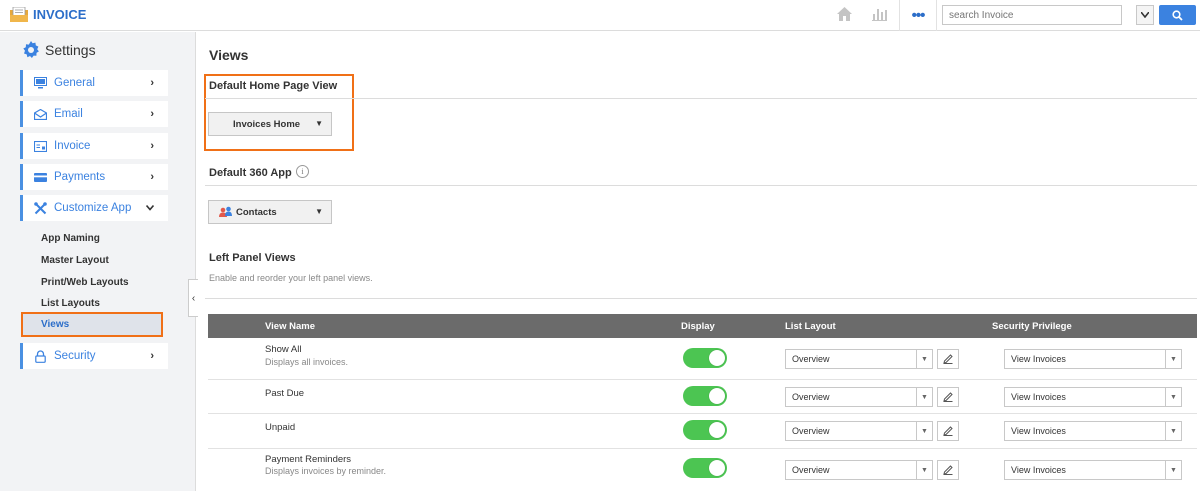 The image size is (1200, 491). What do you see at coordinates (283, 349) in the screenshot?
I see `view-name: Show All` at bounding box center [283, 349].